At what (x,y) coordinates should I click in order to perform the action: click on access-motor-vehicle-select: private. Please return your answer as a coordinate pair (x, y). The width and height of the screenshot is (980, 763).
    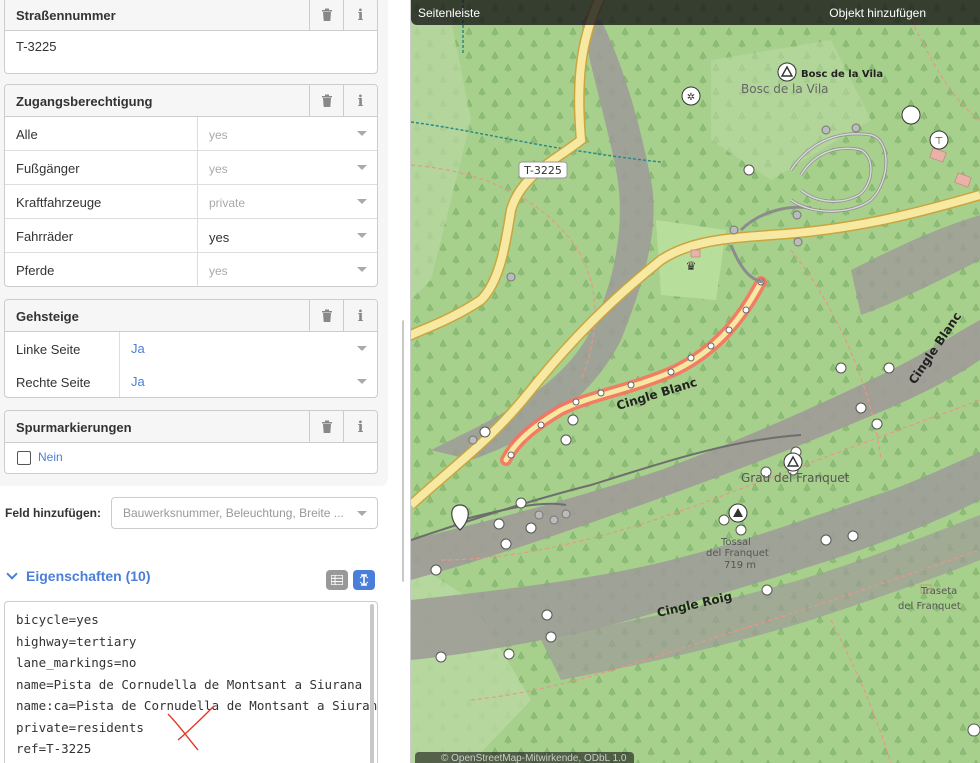
    Looking at the image, I should click on (287, 201).